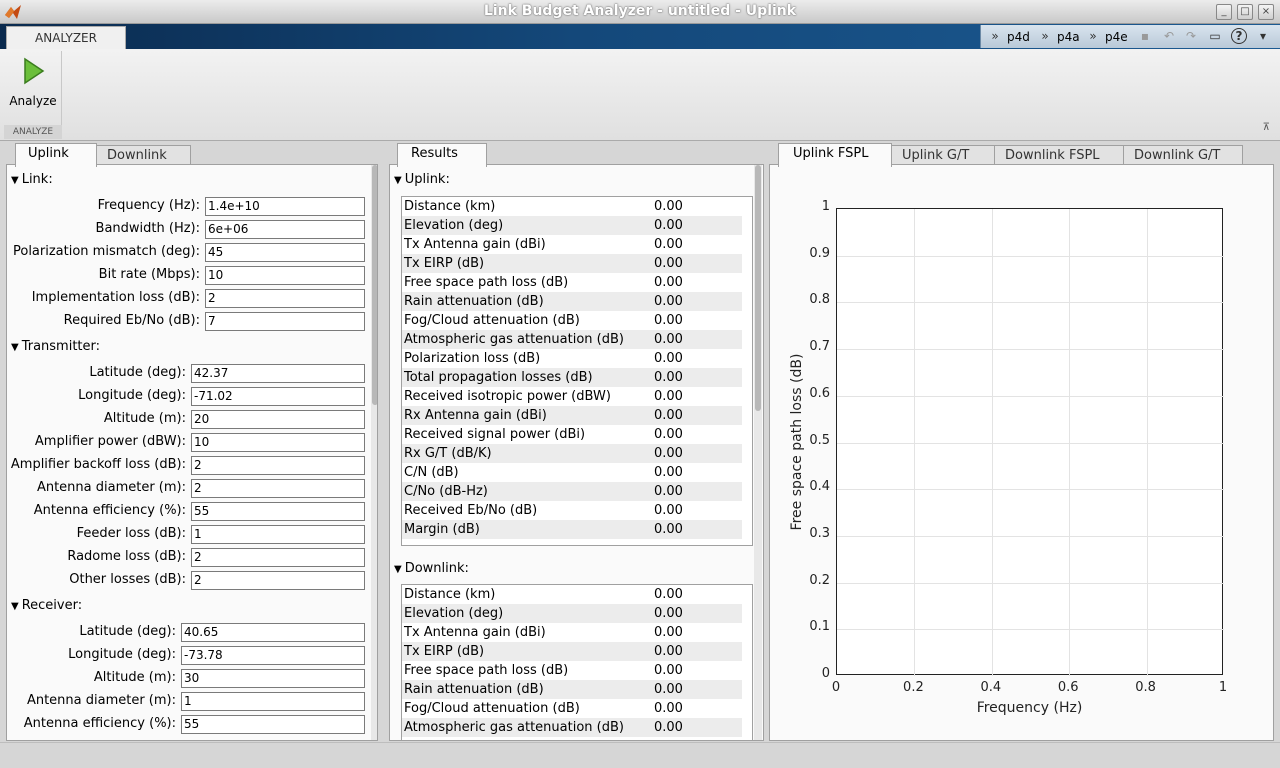 This screenshot has height=768, width=1280. I want to click on collapse-ribbon-icon: ⊼, so click(1266, 127).